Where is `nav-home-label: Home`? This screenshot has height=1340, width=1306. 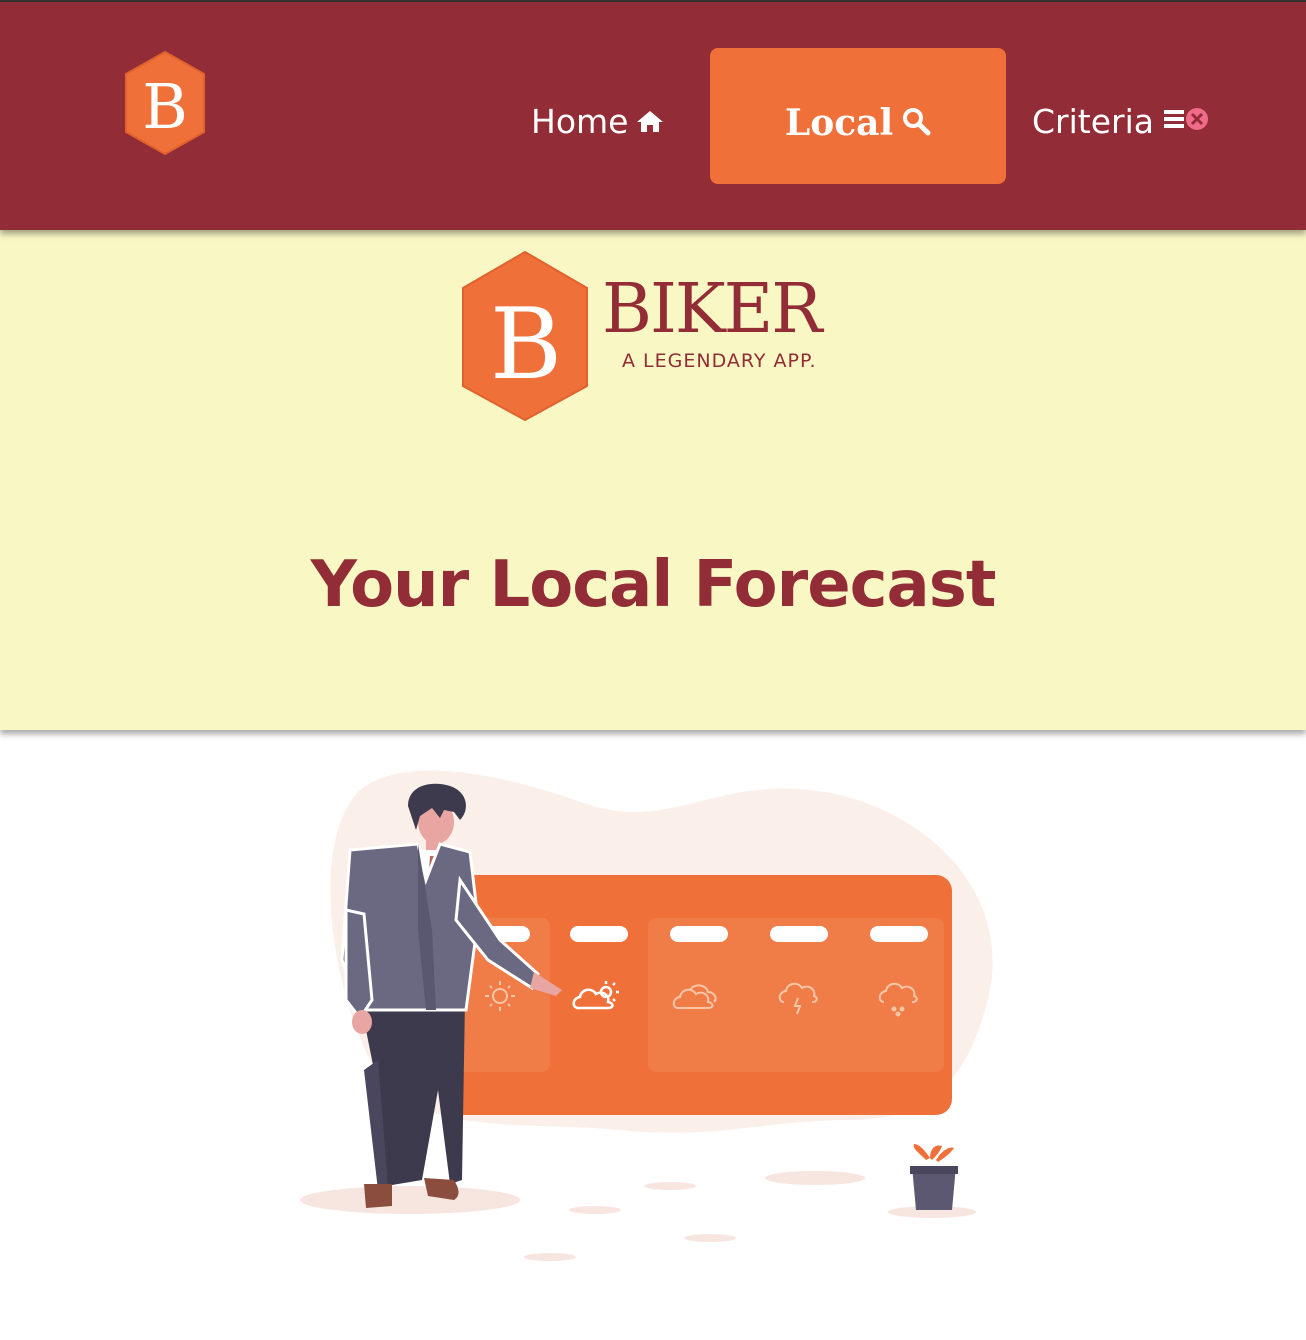
nav-home-label: Home is located at coordinates (580, 121).